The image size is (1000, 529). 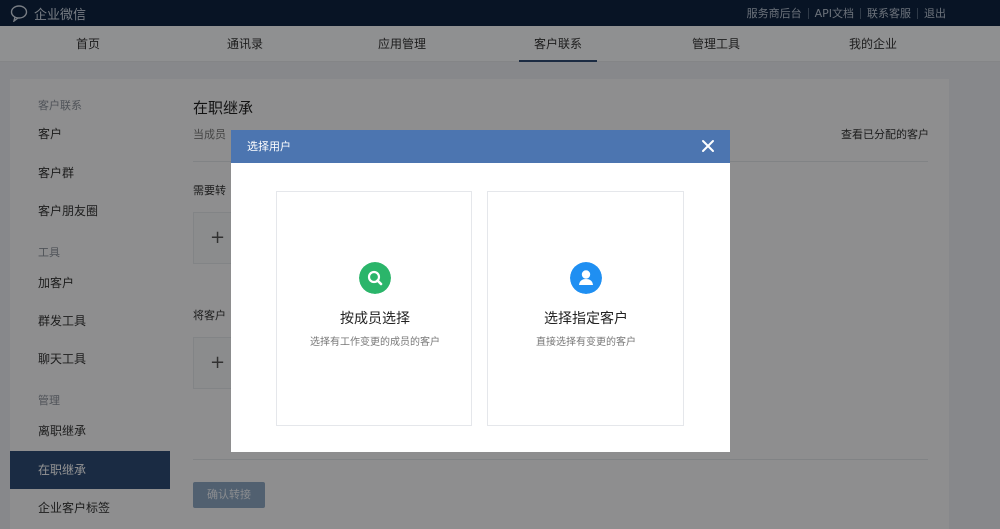 I want to click on dialog-title: 选择用户, so click(x=269, y=146).